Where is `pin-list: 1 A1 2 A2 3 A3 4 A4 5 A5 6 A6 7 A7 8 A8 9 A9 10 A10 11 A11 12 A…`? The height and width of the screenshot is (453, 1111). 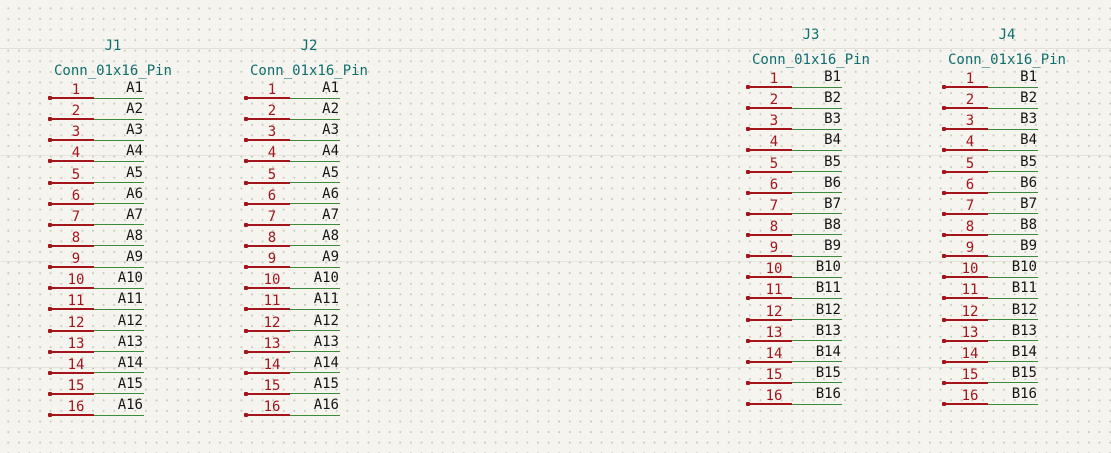 pin-list: 1 A1 2 A2 3 A3 4 A4 5 A5 6 A6 7 A7 8 A8 9 A9 10 A10 11 A11 12 A… is located at coordinates (319, 250).